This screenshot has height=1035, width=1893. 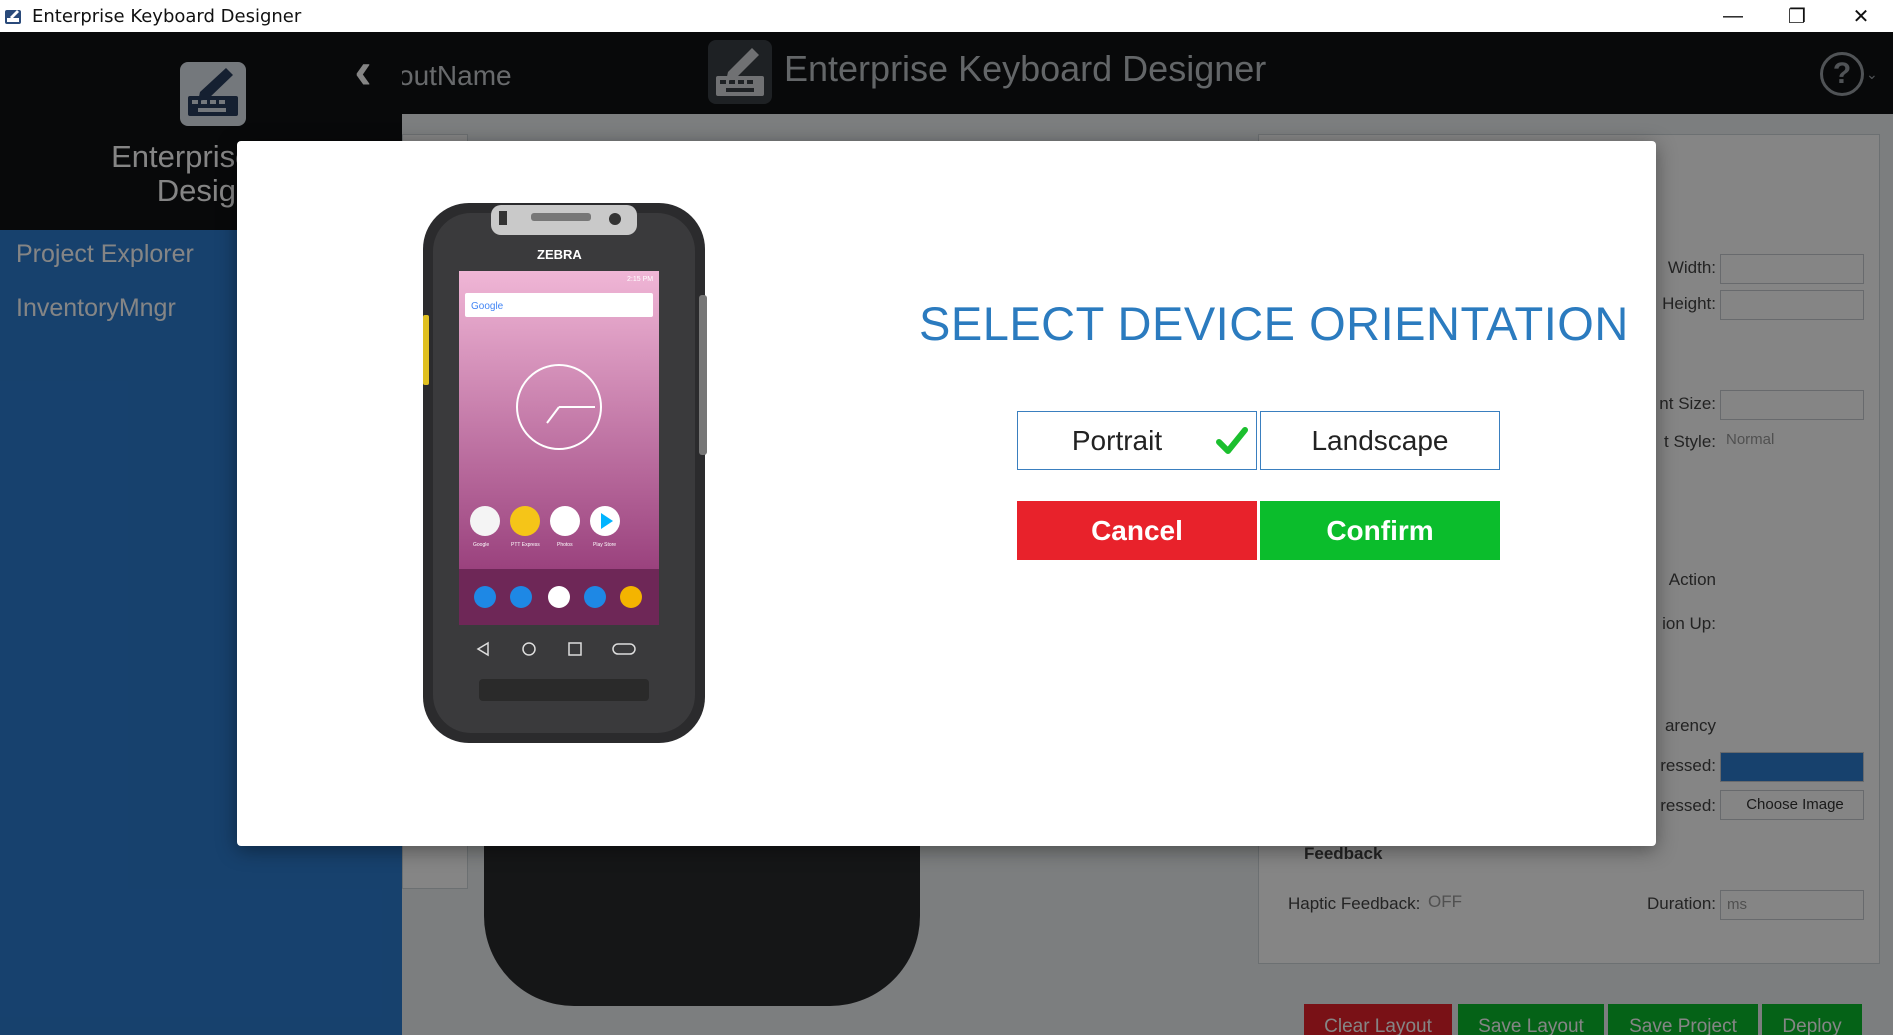 What do you see at coordinates (487, 306) in the screenshot?
I see `search-brand: Google` at bounding box center [487, 306].